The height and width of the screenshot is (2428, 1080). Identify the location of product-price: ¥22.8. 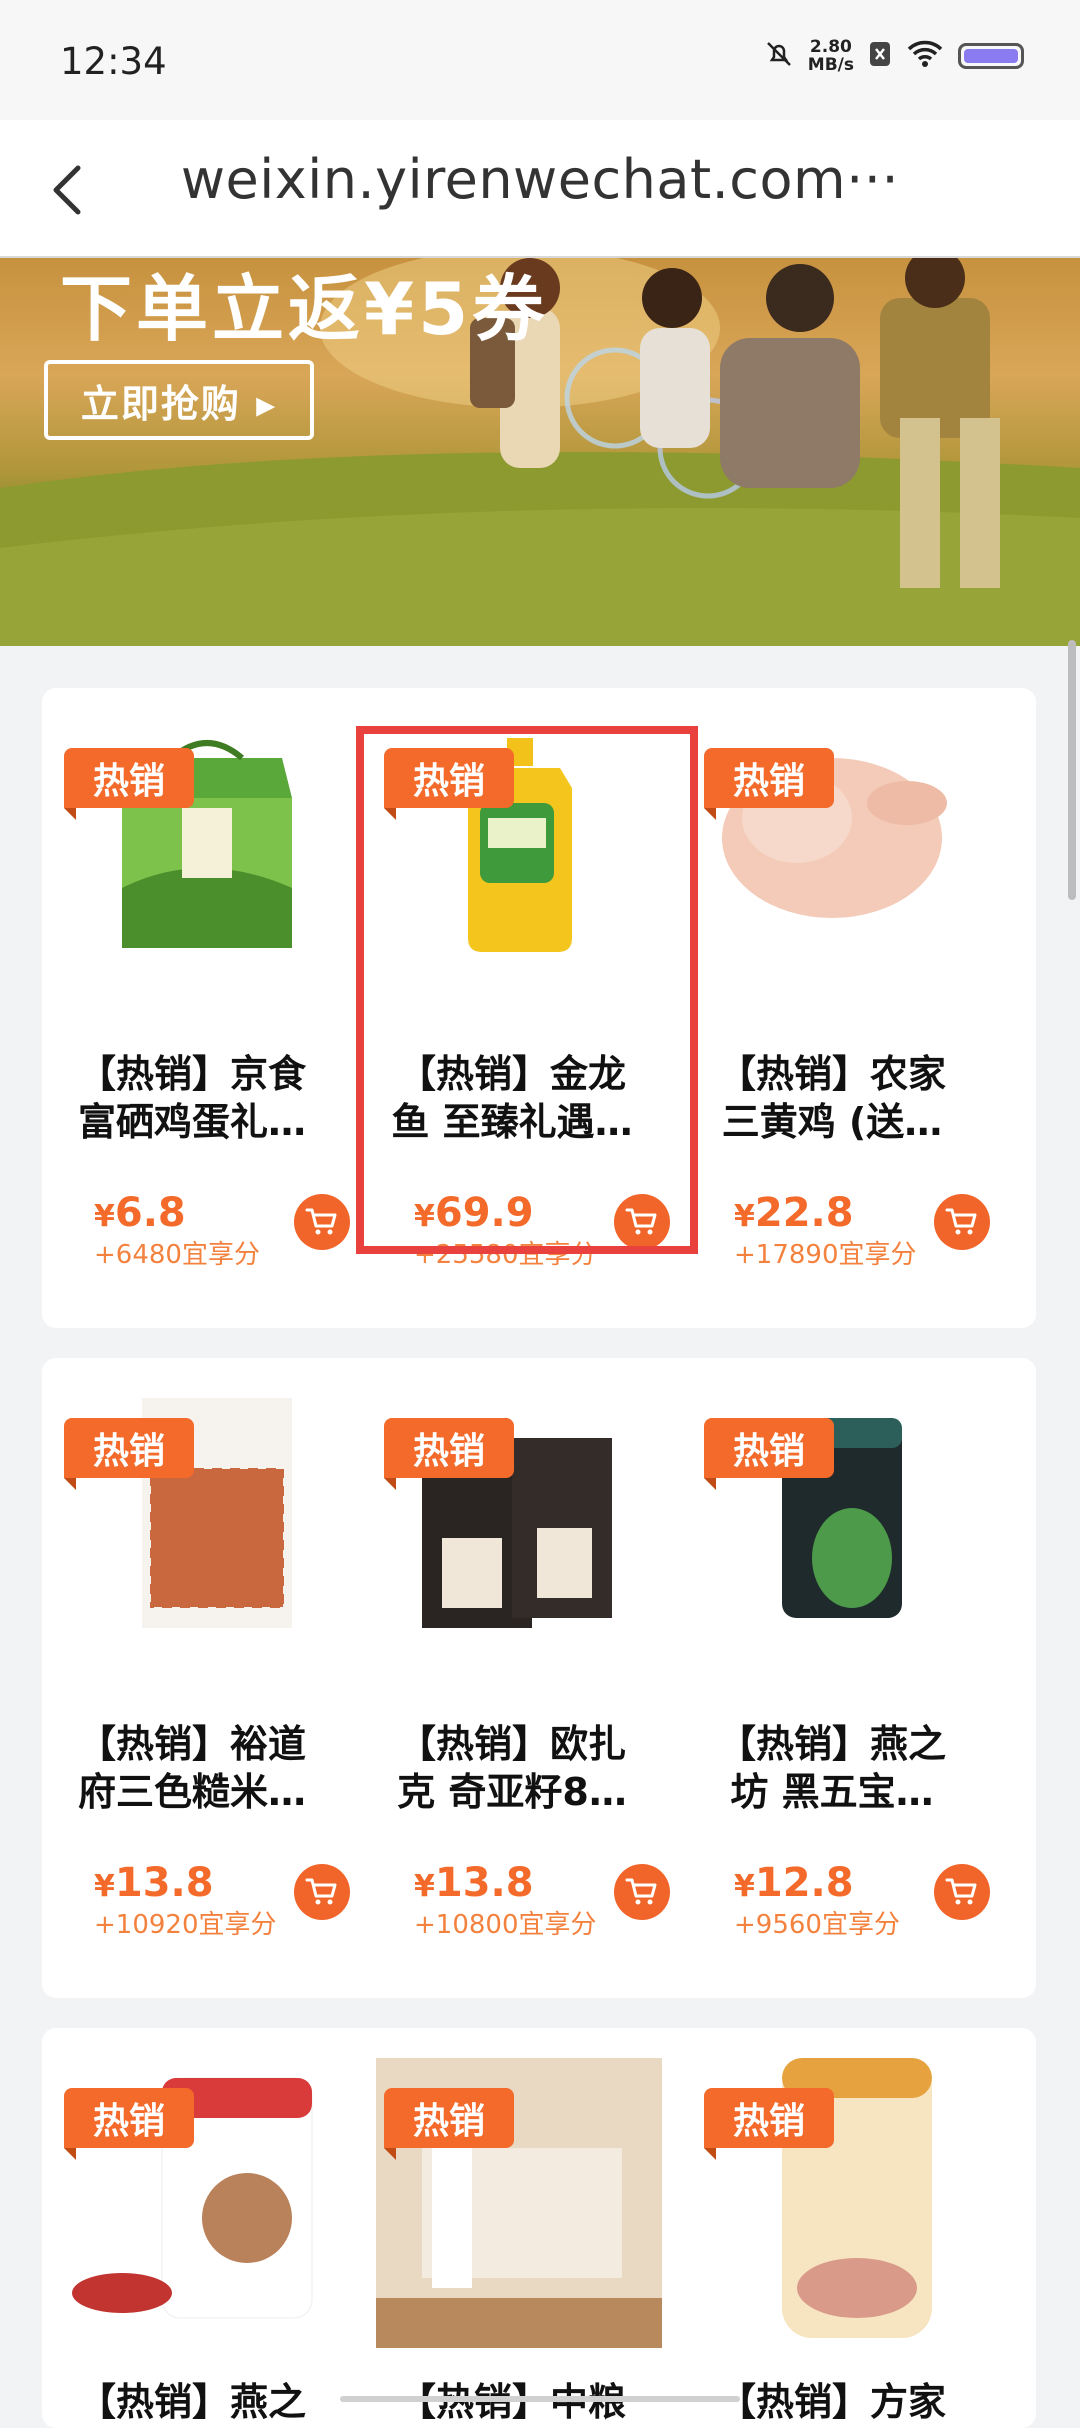
(794, 1213).